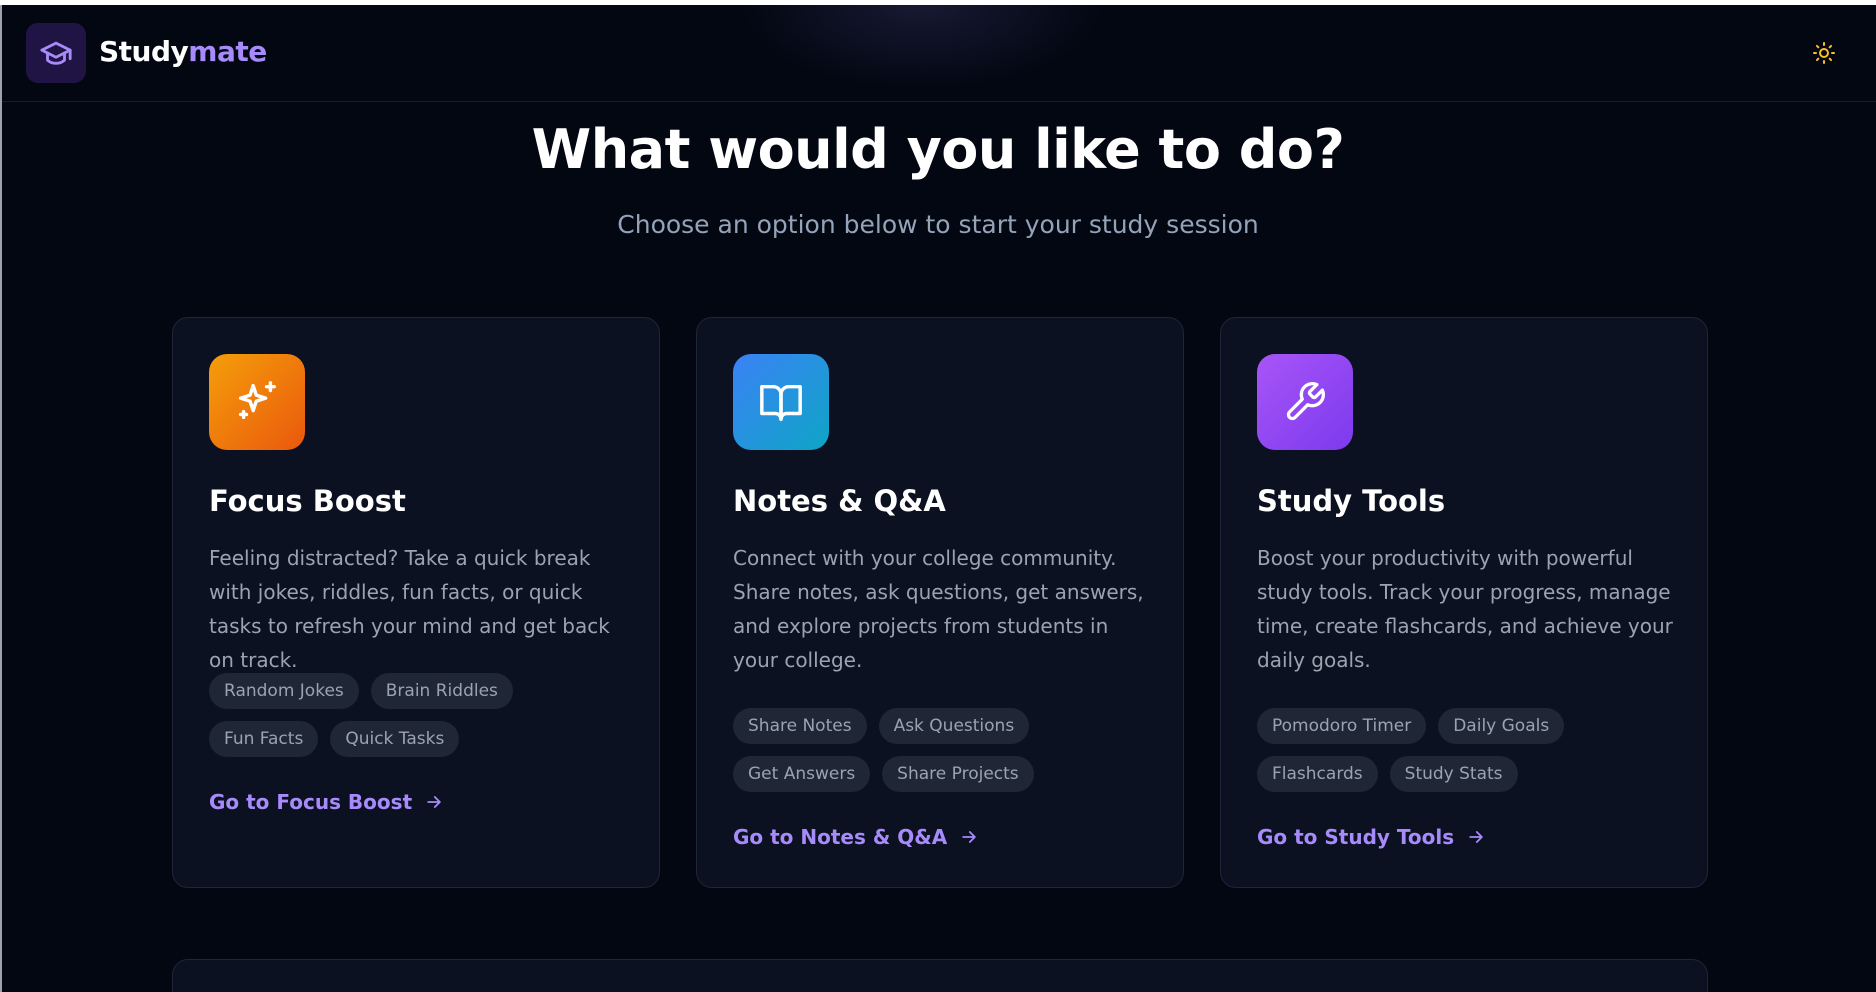 The image size is (1876, 992). I want to click on card-title: Study Tools, so click(1351, 501).